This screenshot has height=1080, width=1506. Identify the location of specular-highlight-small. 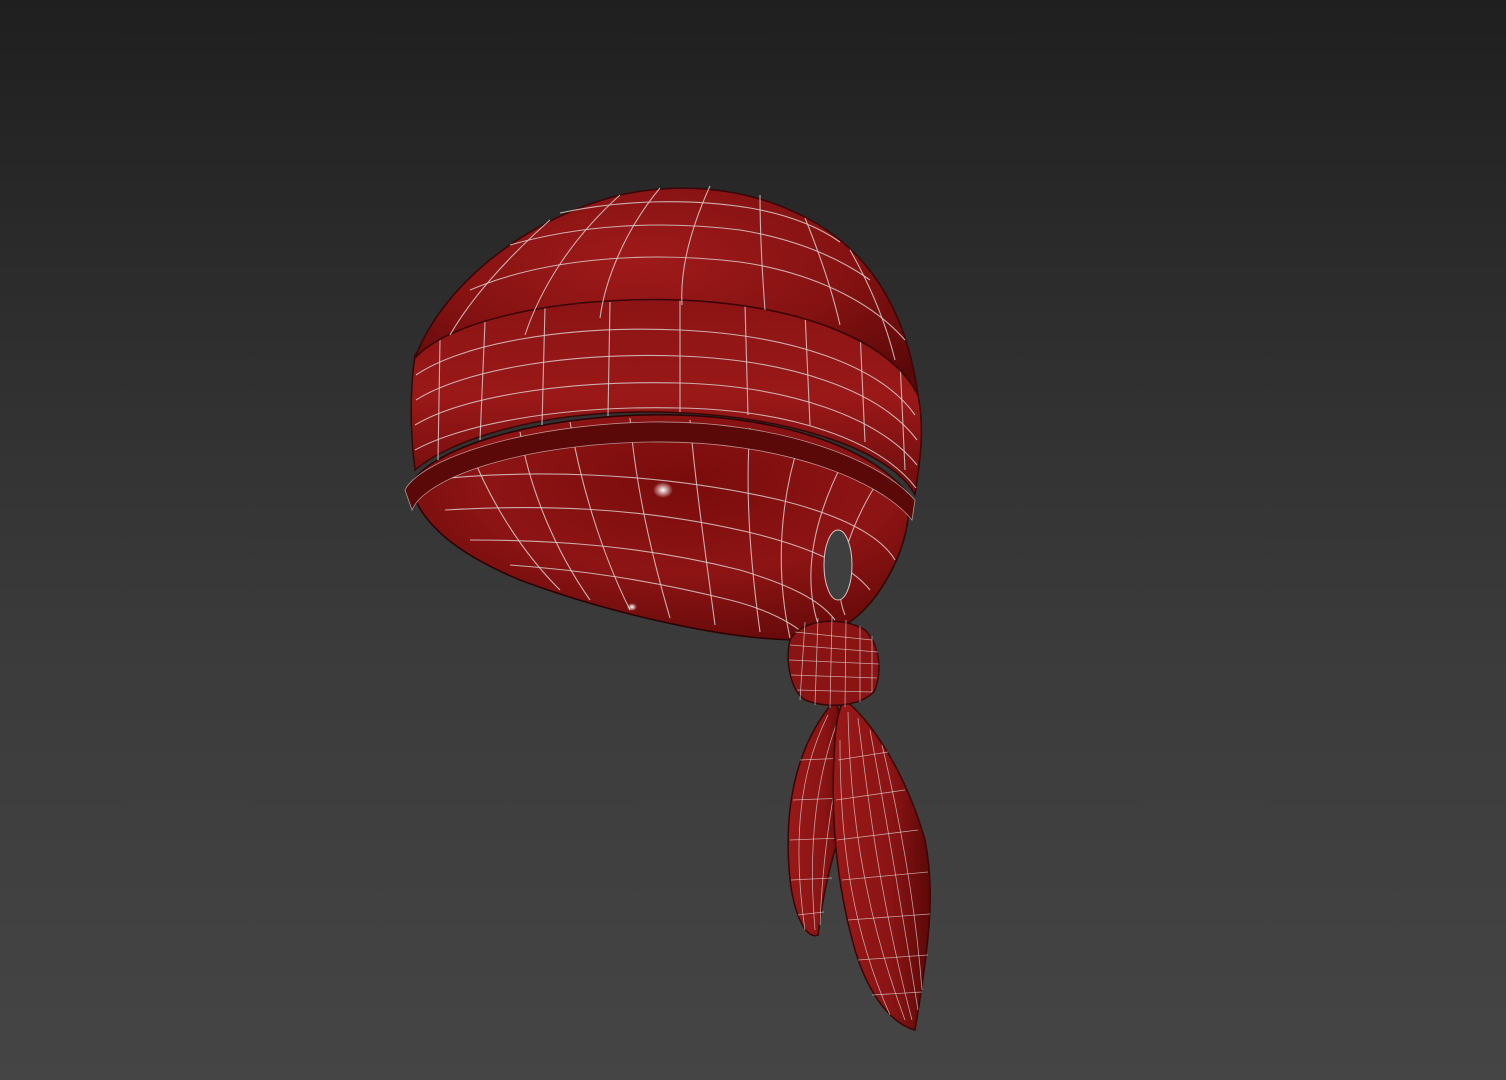
(632, 607).